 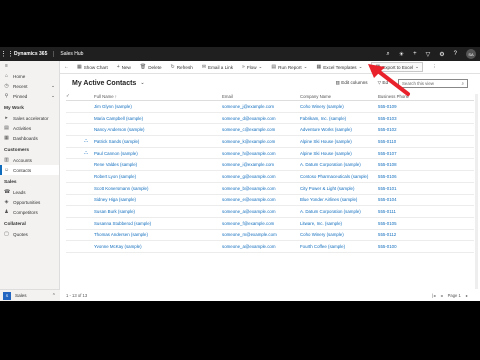 I want to click on phone-link: 555-0103, so click(x=408, y=118).